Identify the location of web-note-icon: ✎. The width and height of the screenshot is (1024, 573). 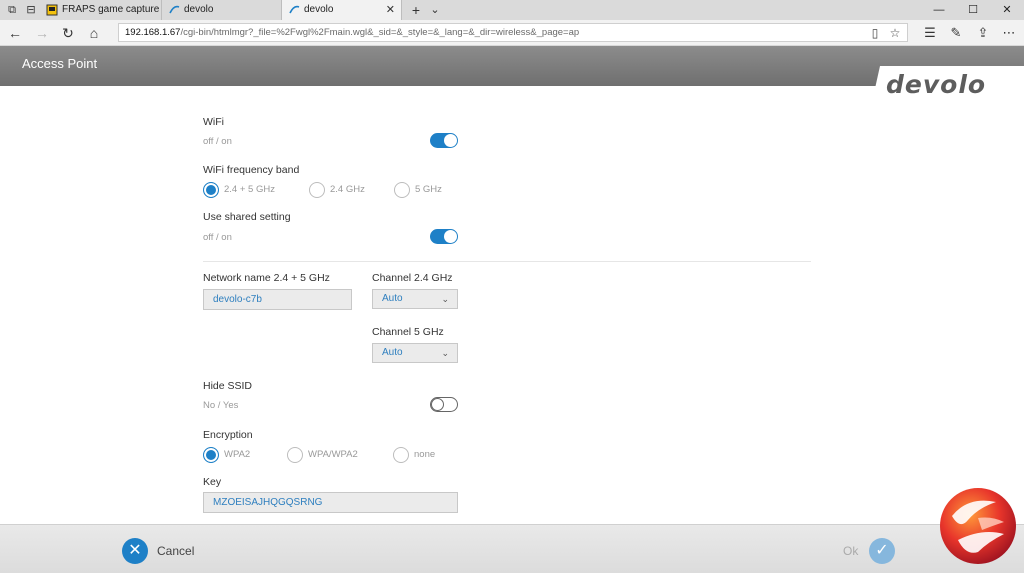
(956, 33).